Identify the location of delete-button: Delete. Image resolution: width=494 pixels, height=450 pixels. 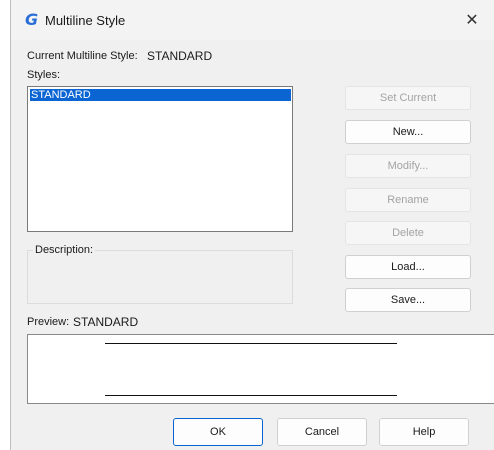
(408, 233).